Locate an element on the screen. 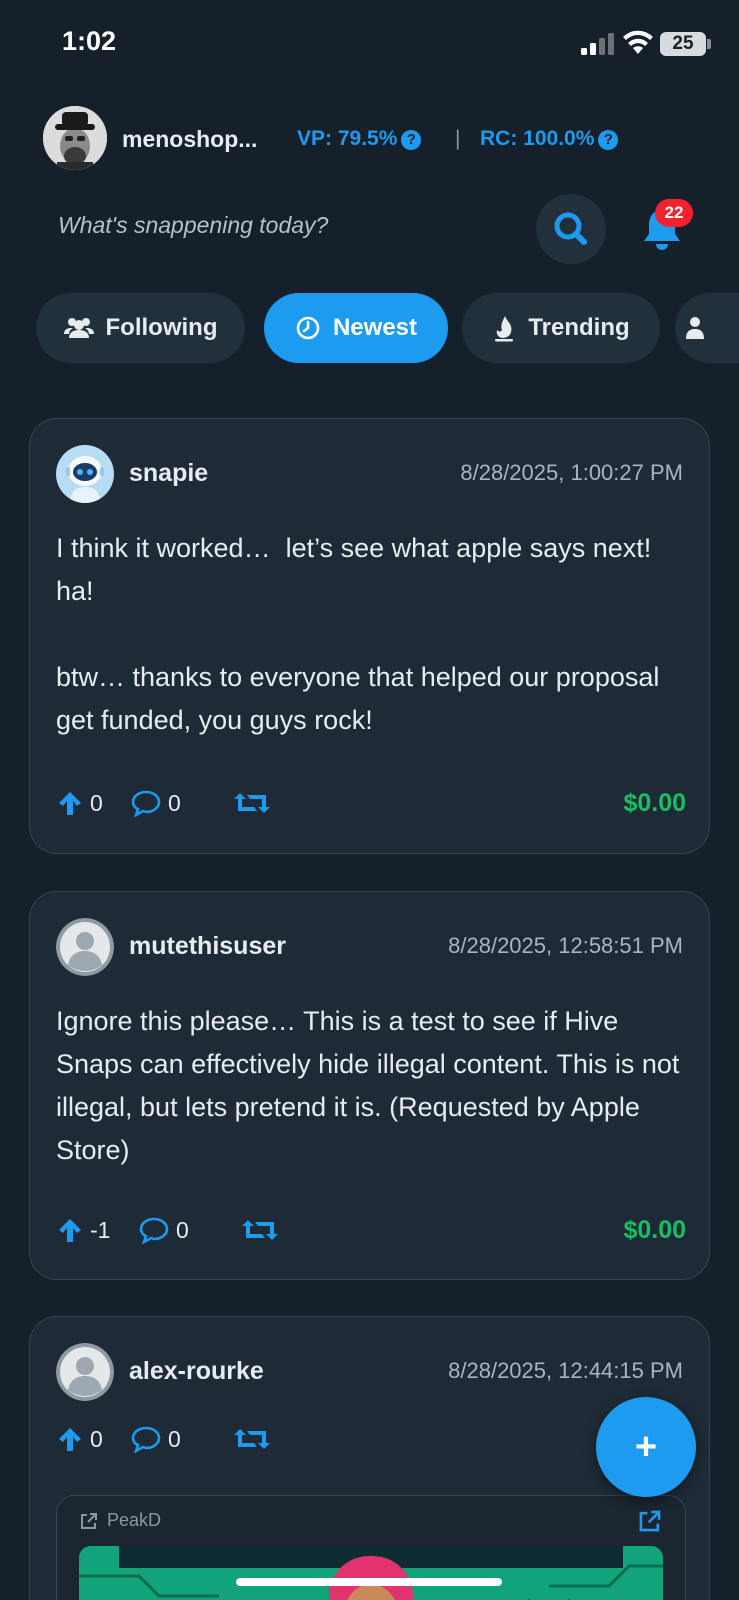 The height and width of the screenshot is (1600, 739). compose-fab-button: + is located at coordinates (646, 1447).